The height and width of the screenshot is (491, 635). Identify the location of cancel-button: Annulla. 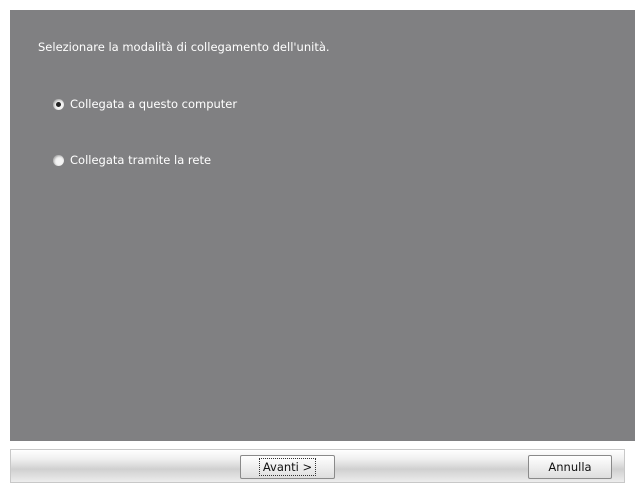
(570, 467).